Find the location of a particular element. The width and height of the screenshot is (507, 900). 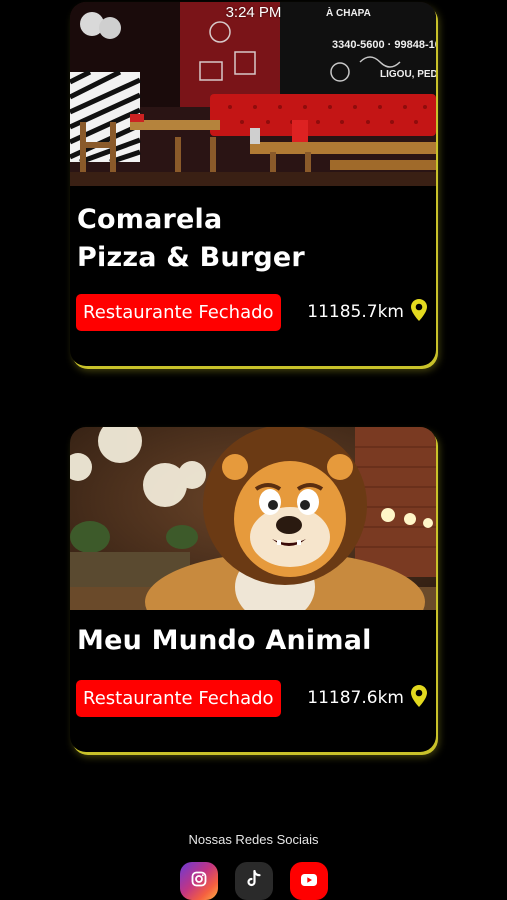

youtube-icon is located at coordinates (309, 881).